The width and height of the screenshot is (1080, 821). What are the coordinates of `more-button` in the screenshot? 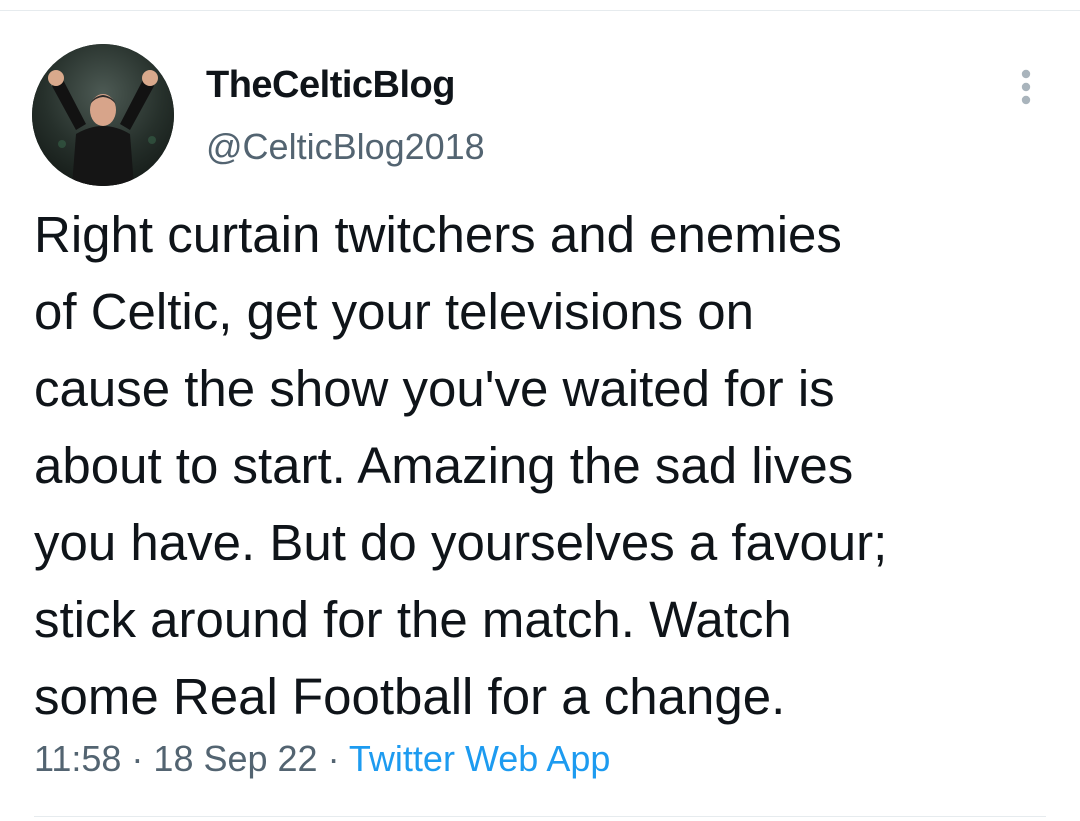 It's located at (1026, 87).